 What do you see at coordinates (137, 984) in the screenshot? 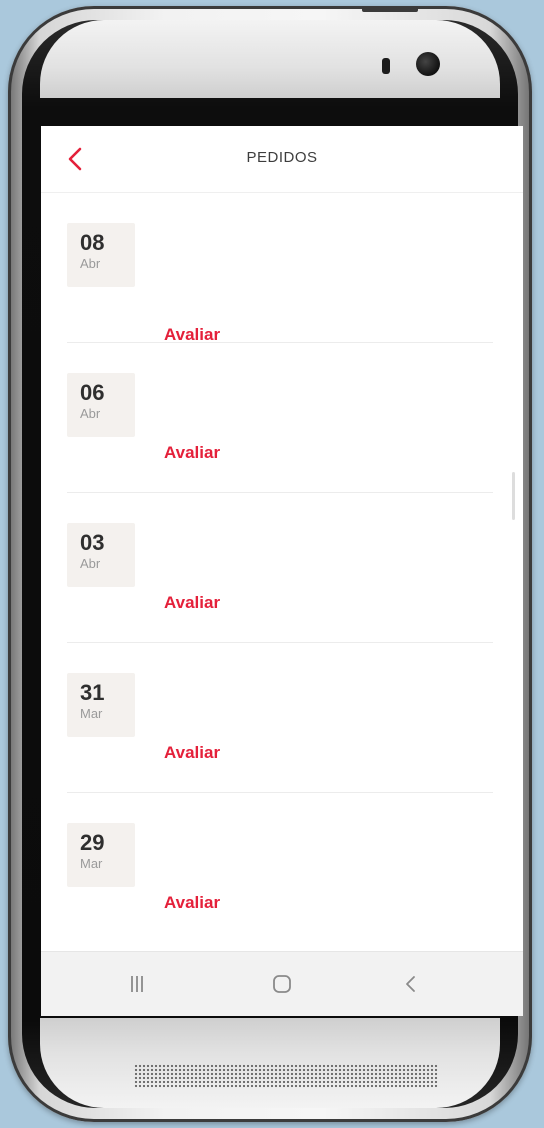
I see `recent-apps-icon` at bounding box center [137, 984].